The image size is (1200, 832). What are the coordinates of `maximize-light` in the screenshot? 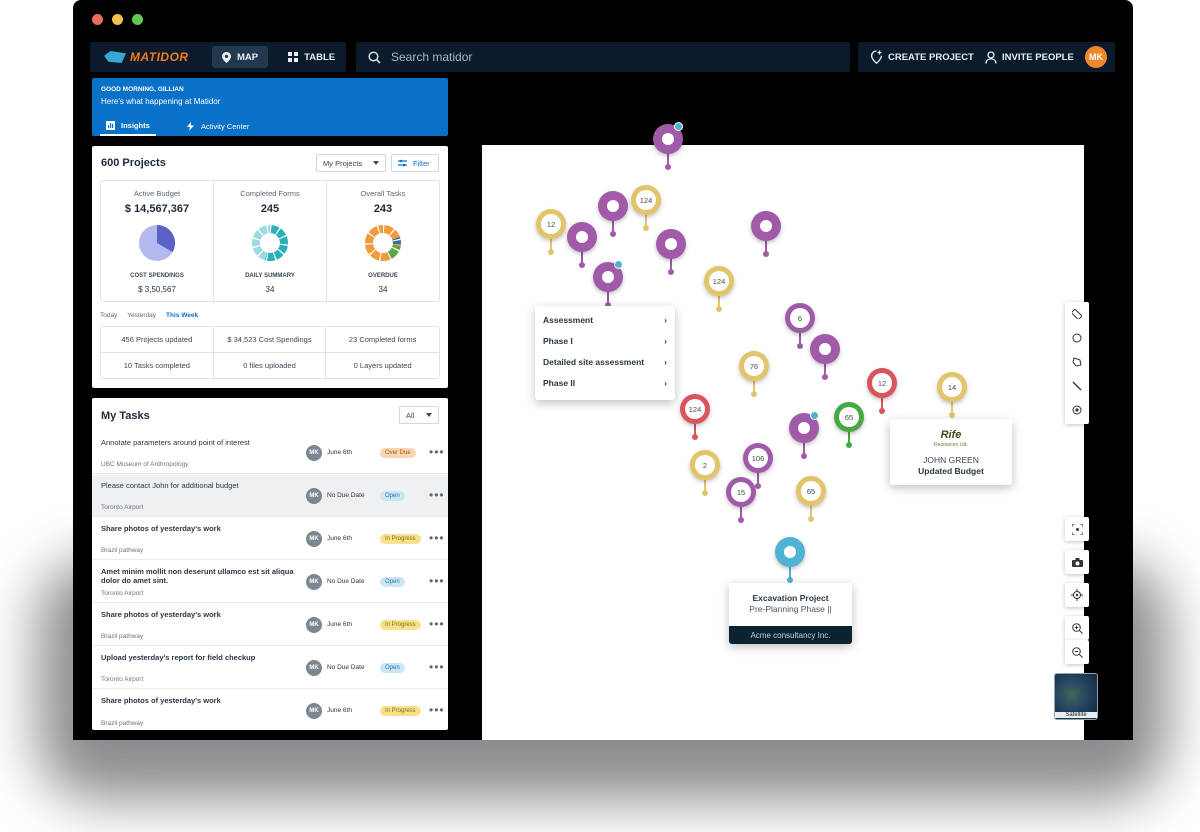 It's located at (137, 19).